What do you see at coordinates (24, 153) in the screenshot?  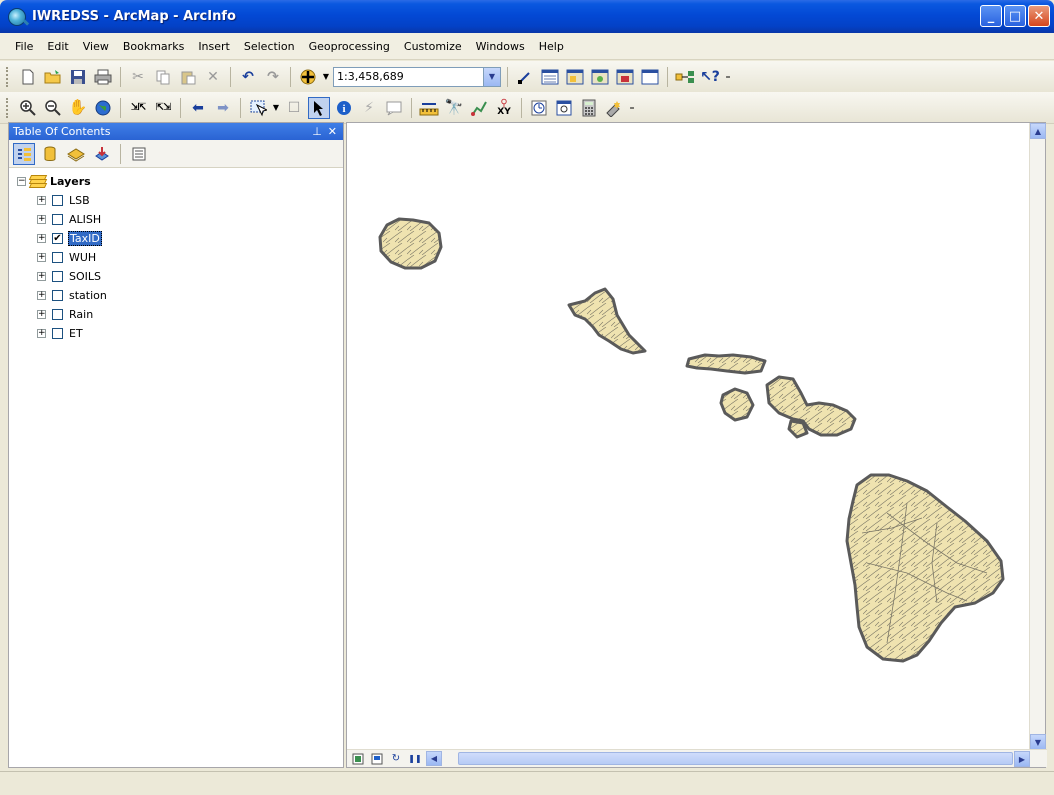 I see `list-by-drawing-order-icon` at bounding box center [24, 153].